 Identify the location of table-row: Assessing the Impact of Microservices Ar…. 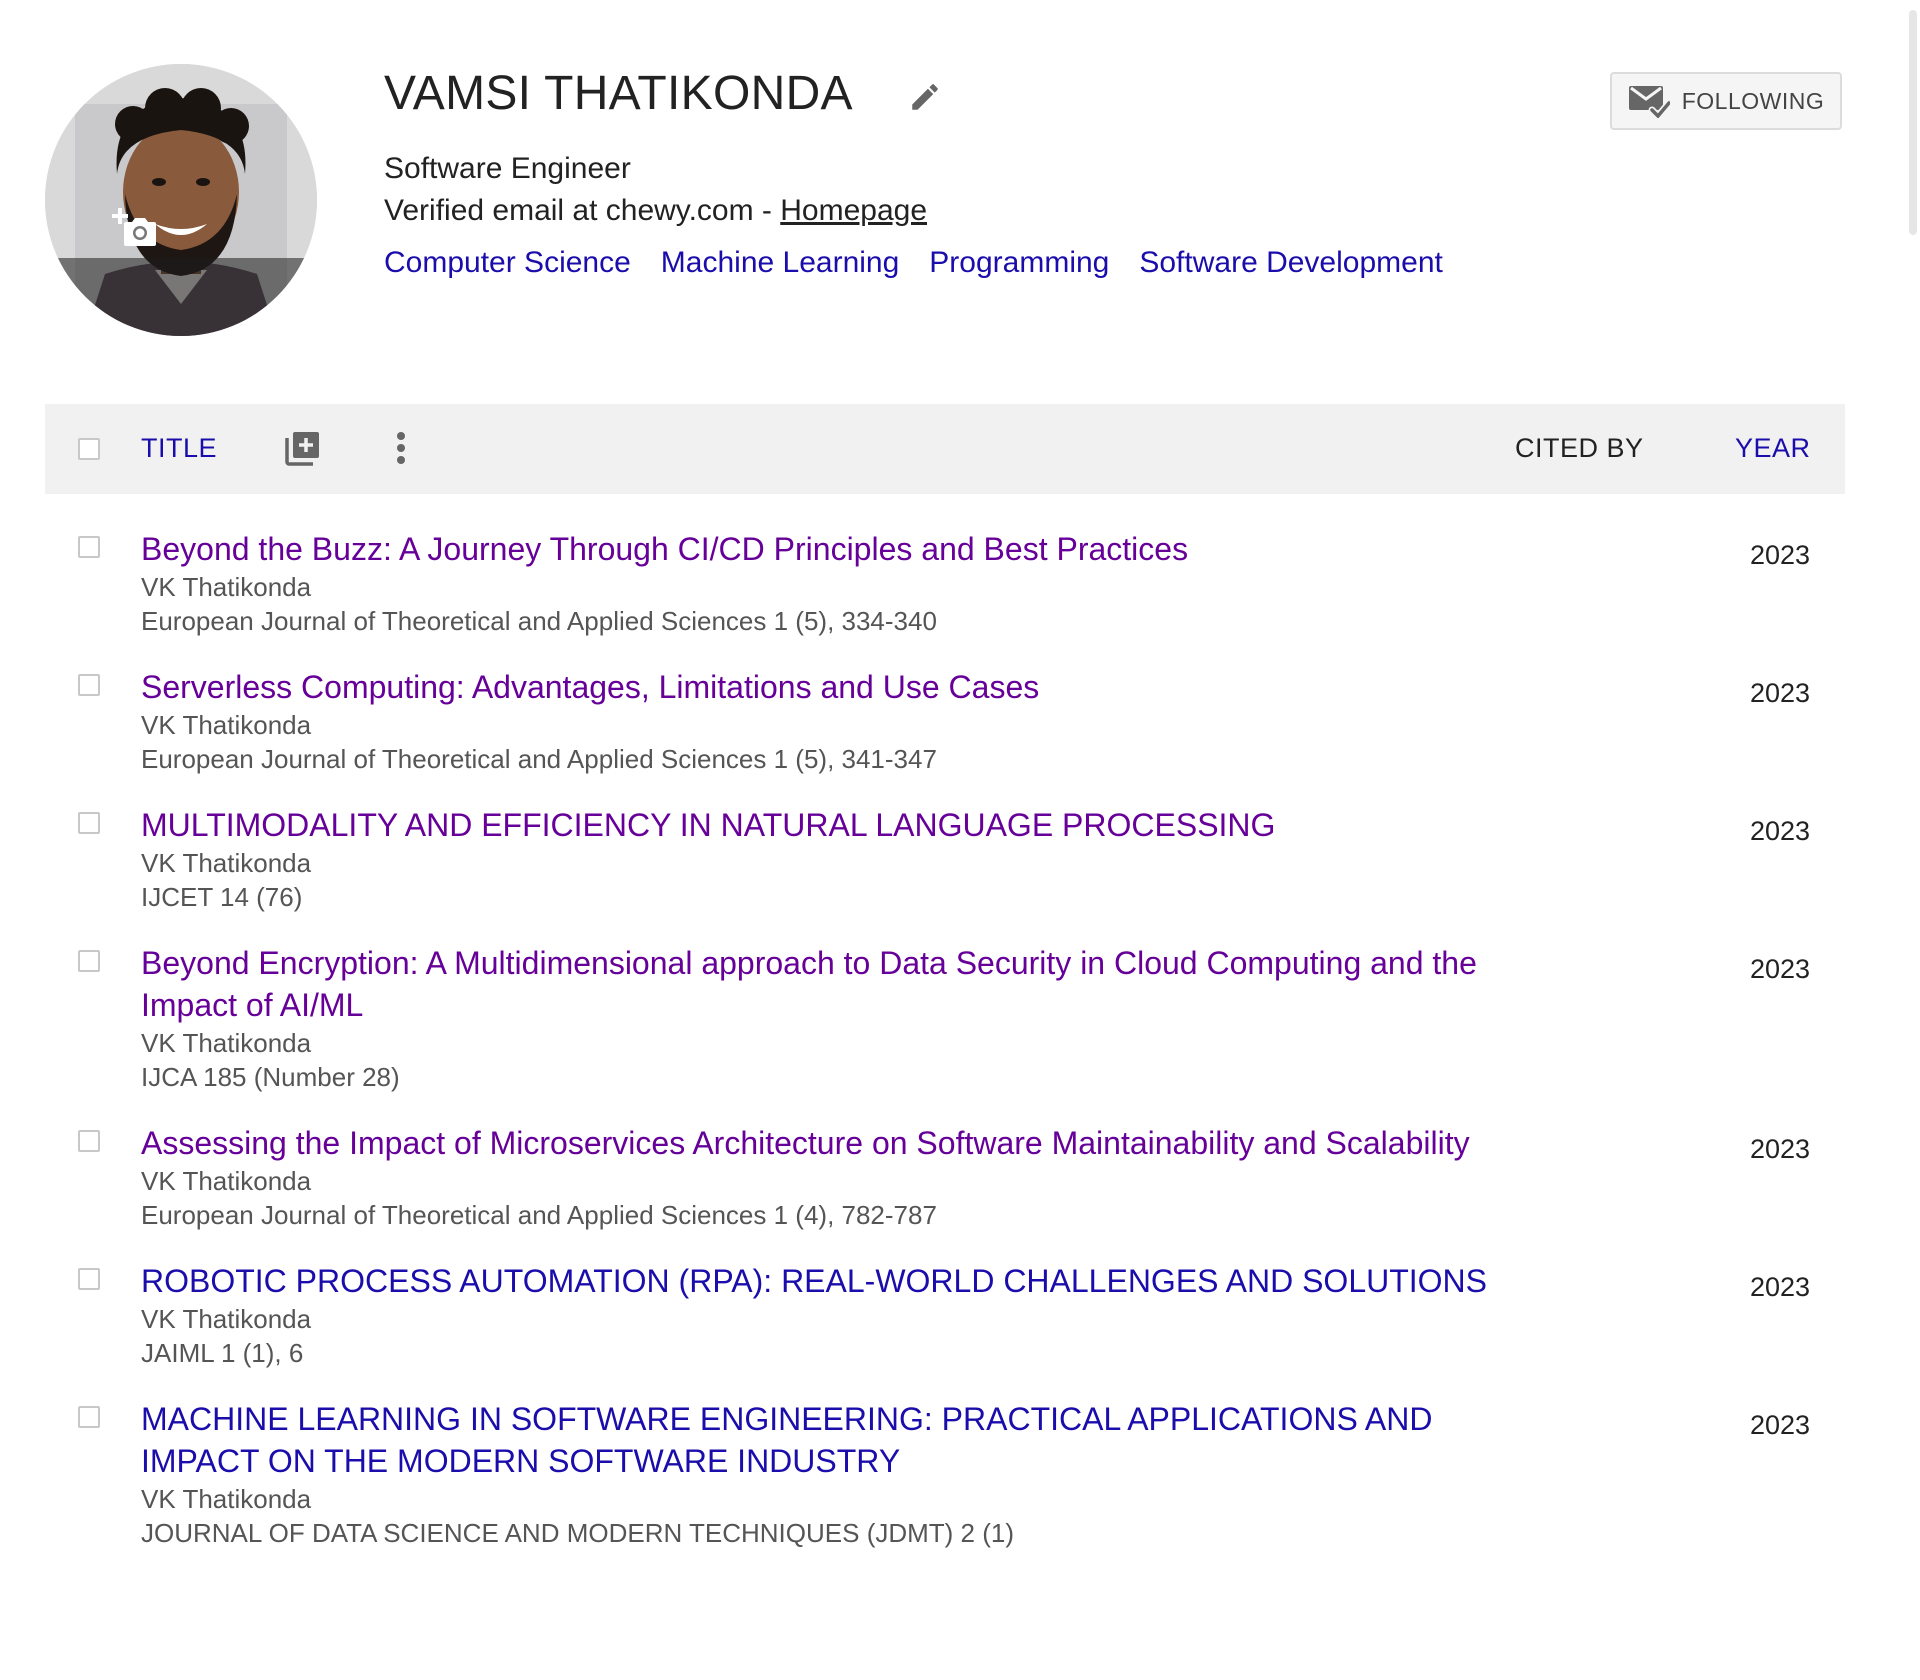
(945, 1183).